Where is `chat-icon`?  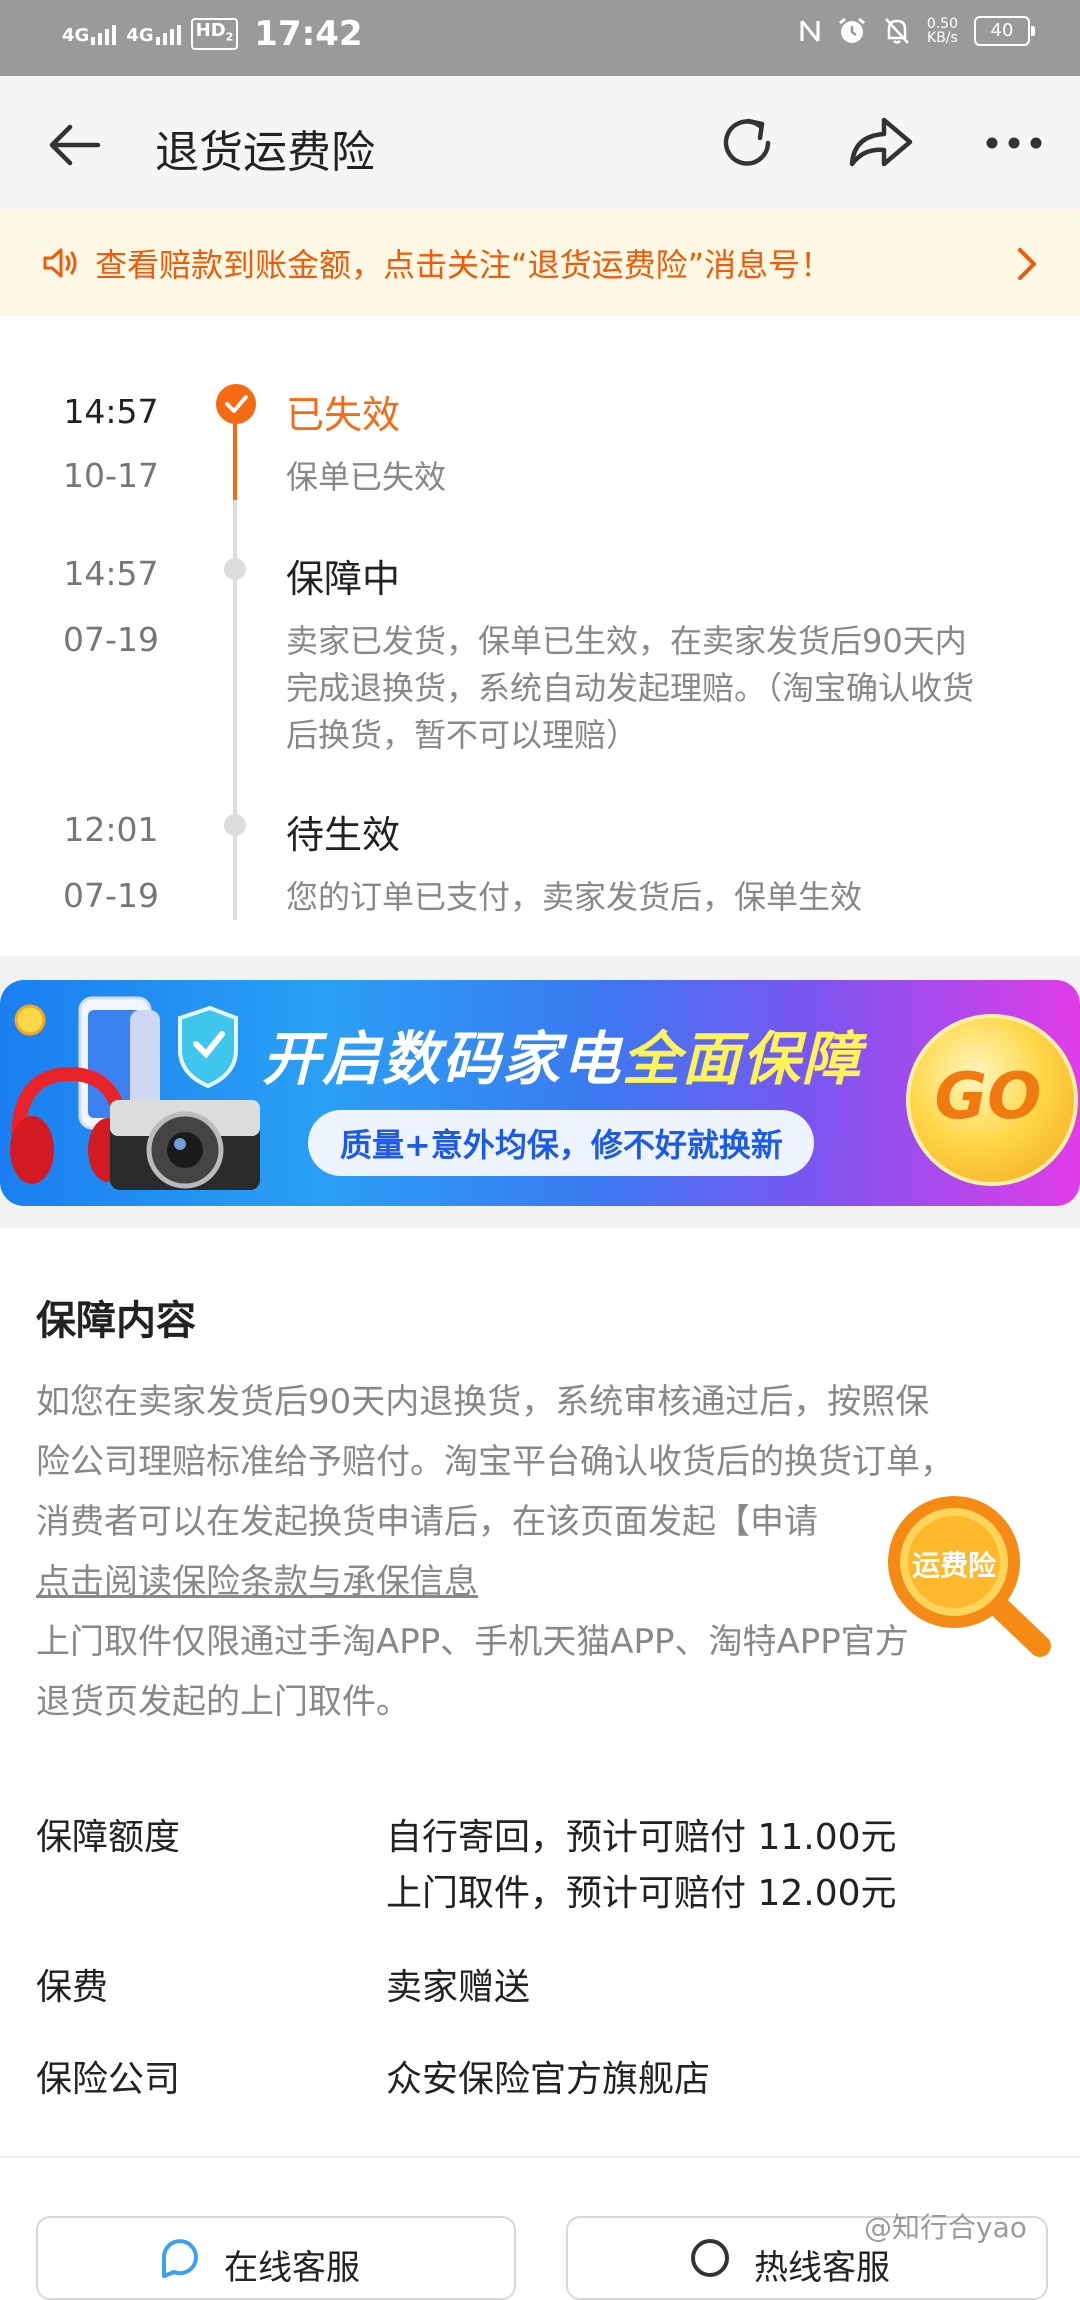 chat-icon is located at coordinates (179, 2258).